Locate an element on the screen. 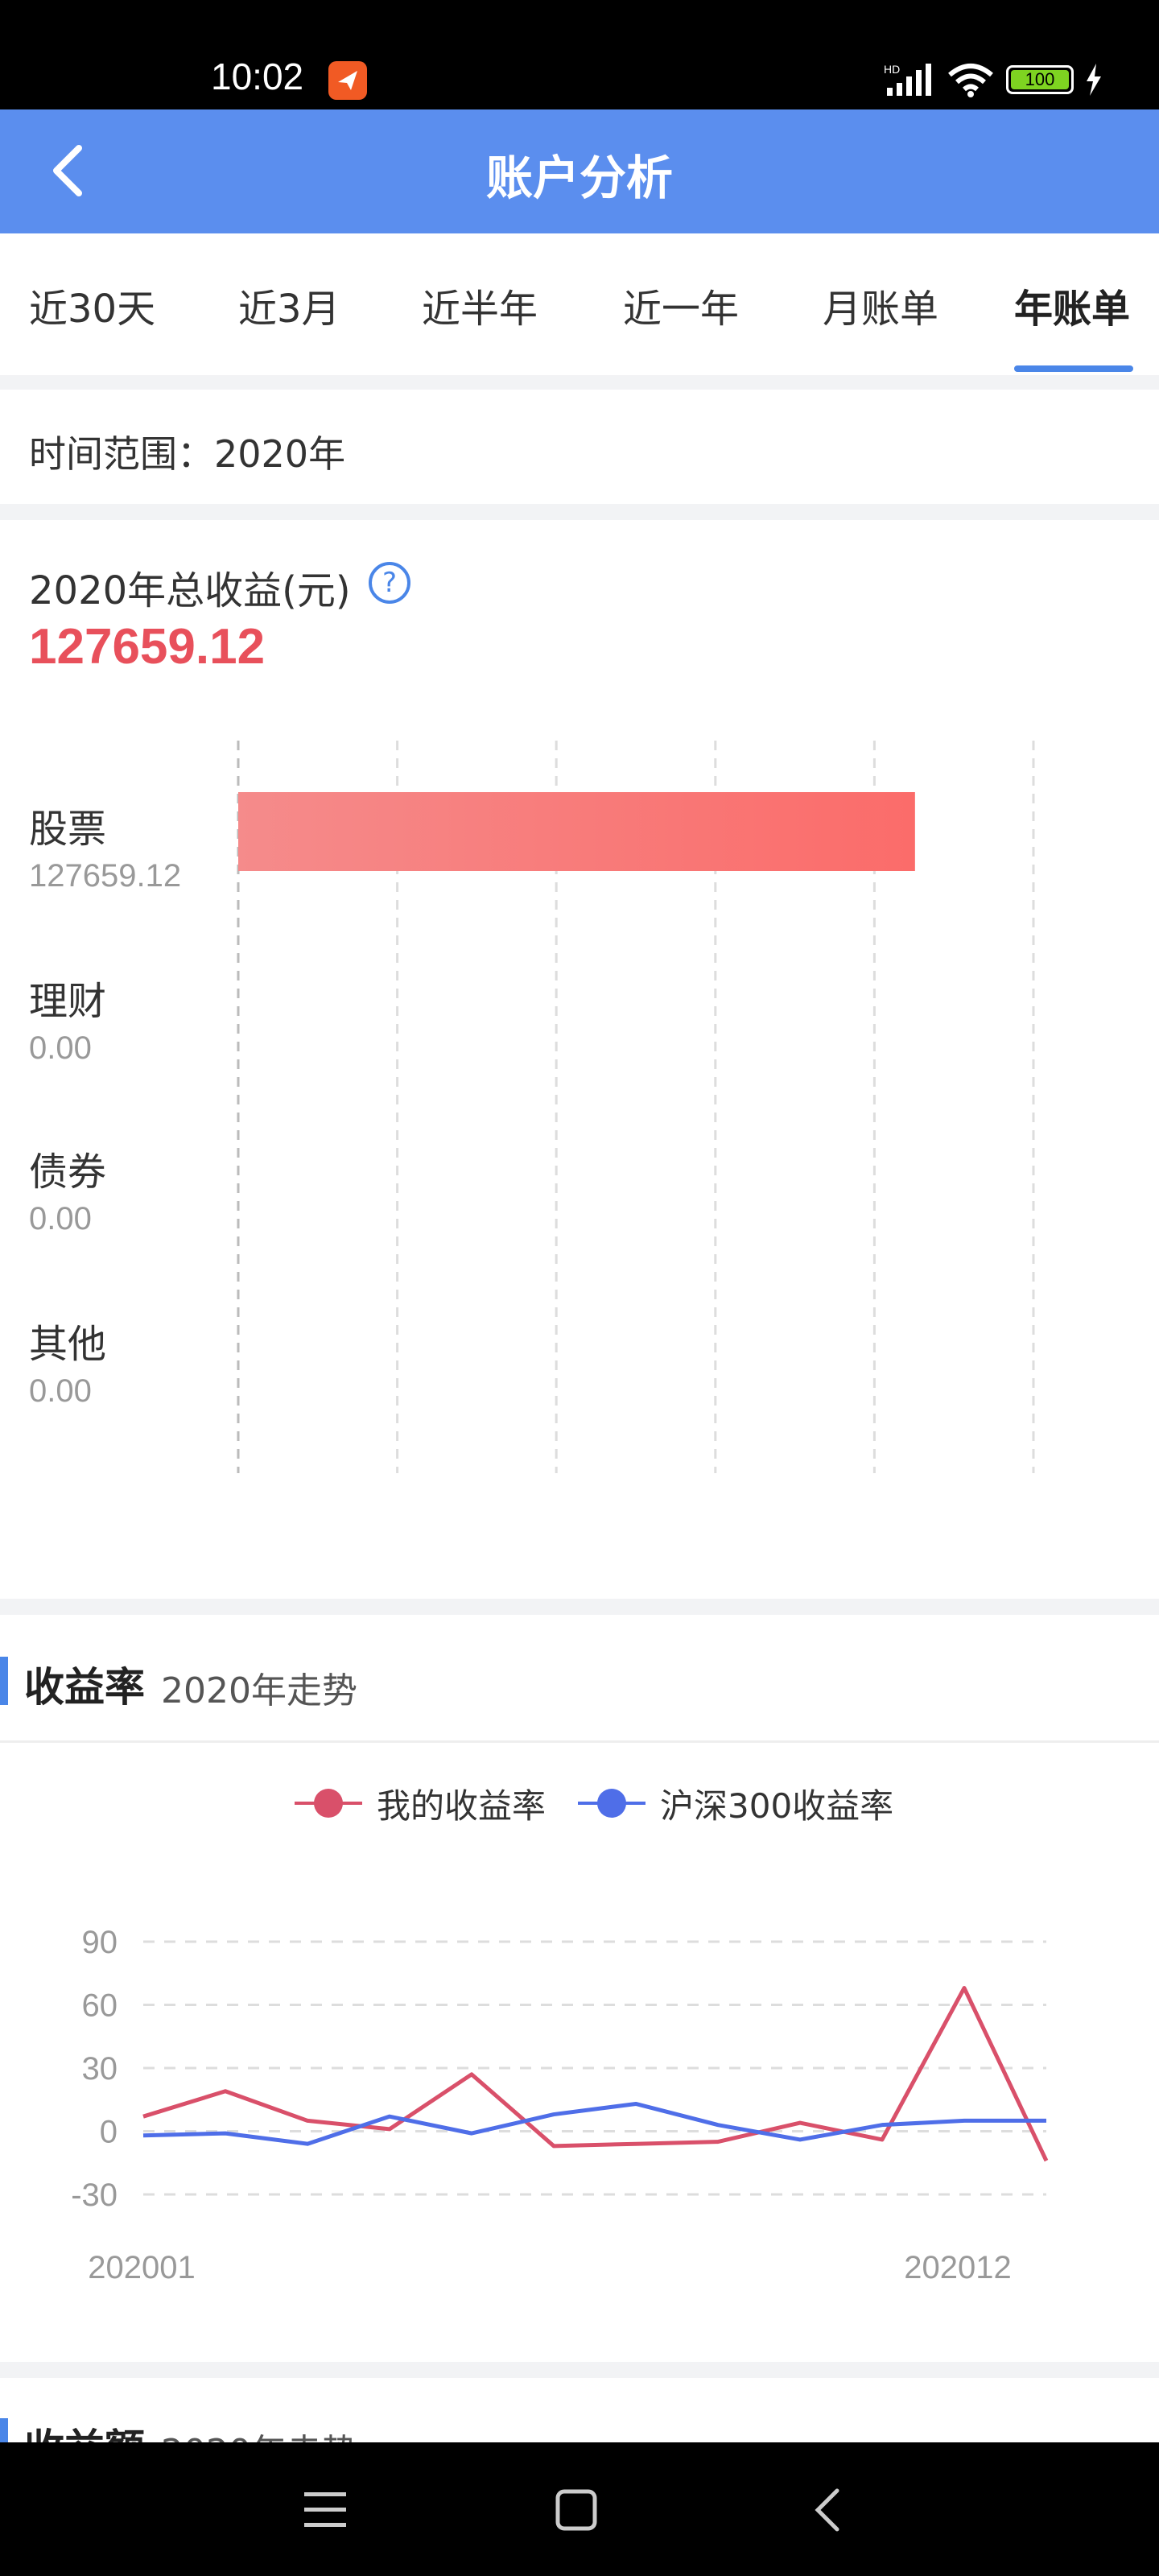 This screenshot has height=2576, width=1159. system-navigation-bar is located at coordinates (579, 2509).